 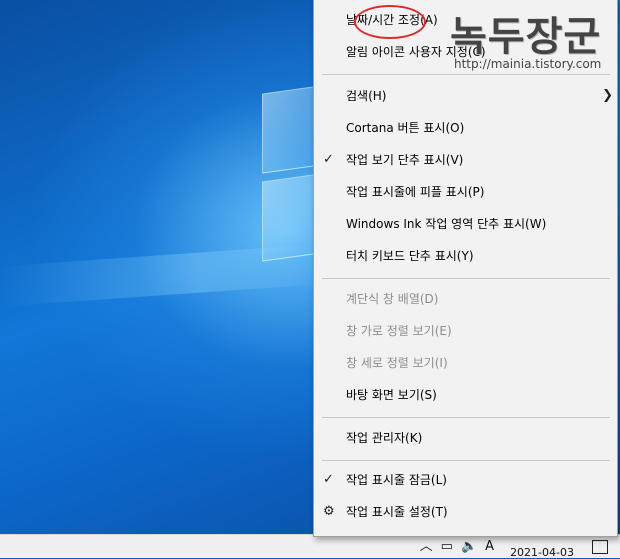 I want to click on menu-item-show-touch-keyboard: 터치 키보드 단추 표시(Y), so click(x=465, y=256).